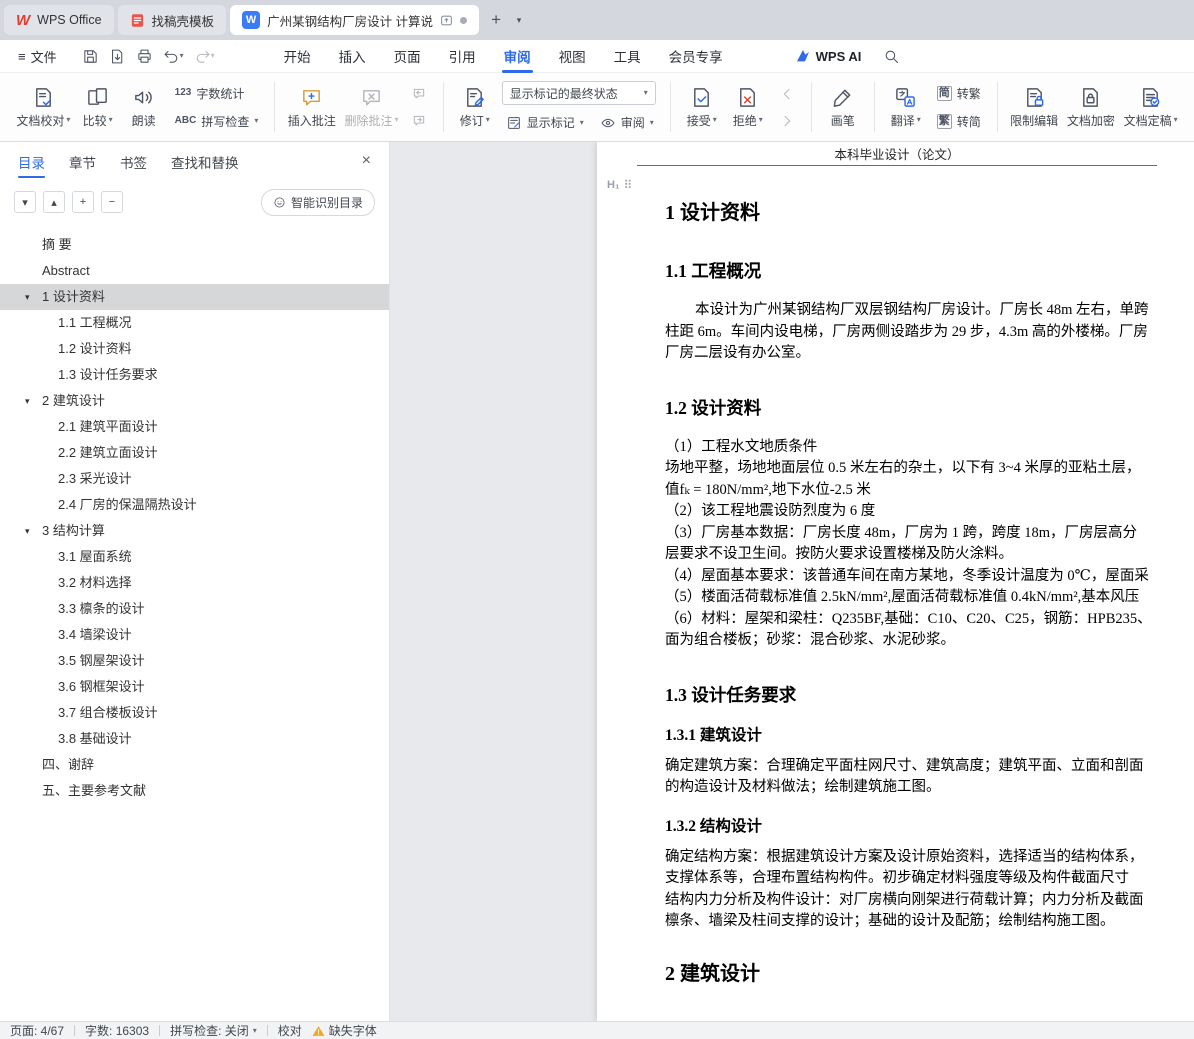 The image size is (1194, 1039). Describe the element at coordinates (517, 56) in the screenshot. I see `menu-tab: 审阅` at that location.